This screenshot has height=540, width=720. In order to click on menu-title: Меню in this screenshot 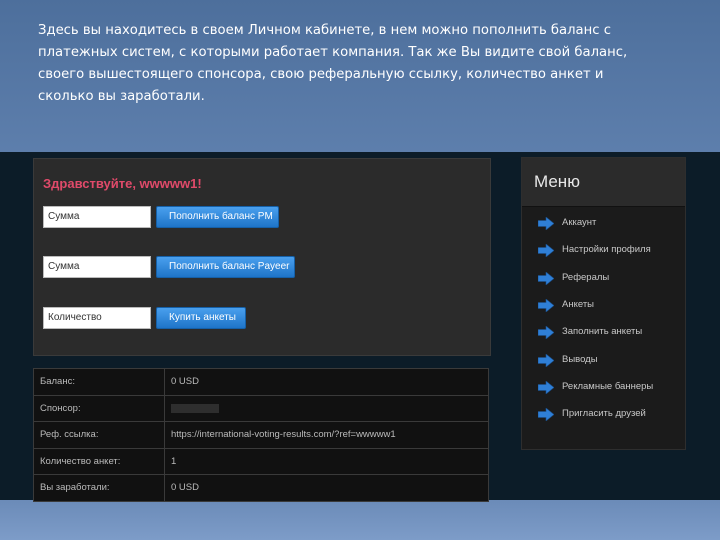, I will do `click(603, 182)`.